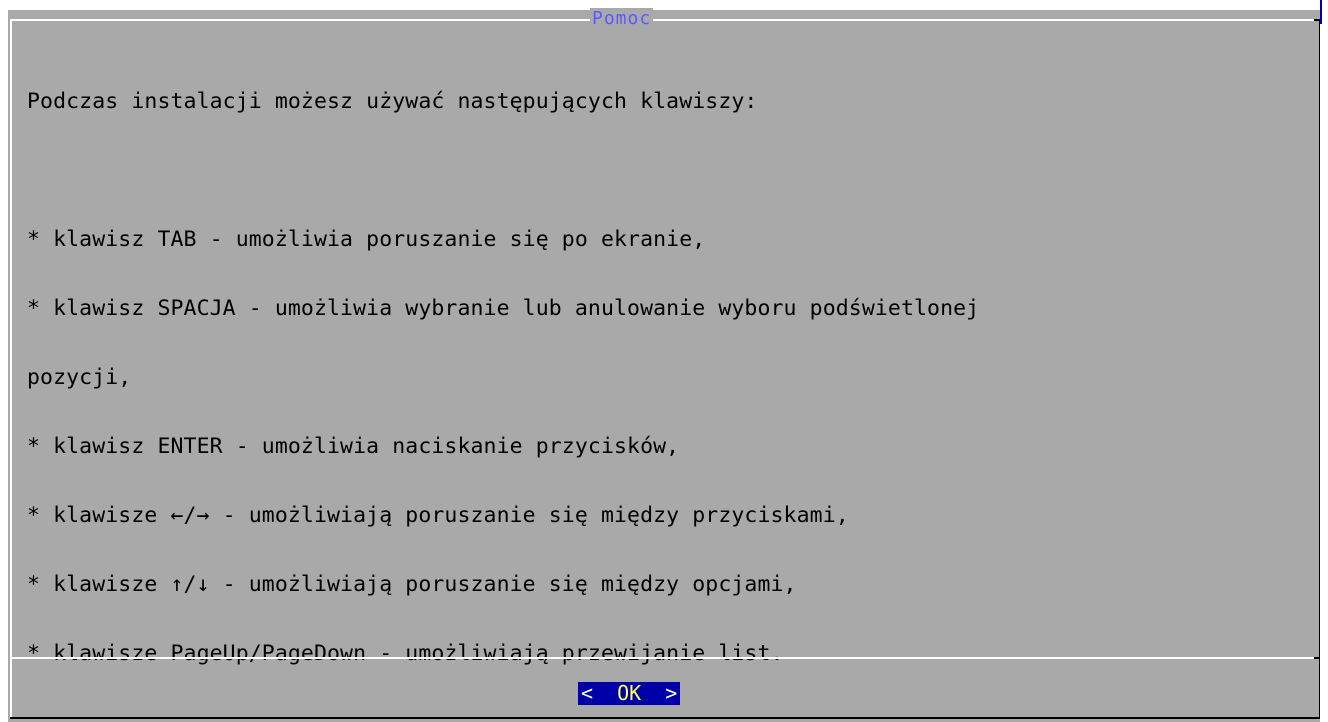  Describe the element at coordinates (659, 693) in the screenshot. I see `ok-button-right-bracket: >` at that location.